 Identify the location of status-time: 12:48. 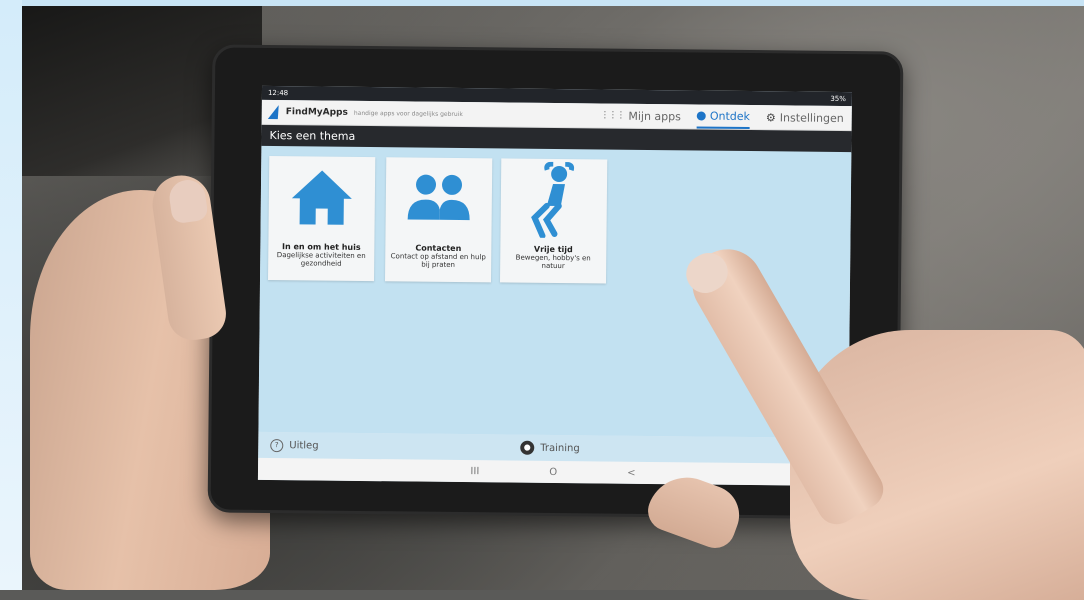
(278, 93).